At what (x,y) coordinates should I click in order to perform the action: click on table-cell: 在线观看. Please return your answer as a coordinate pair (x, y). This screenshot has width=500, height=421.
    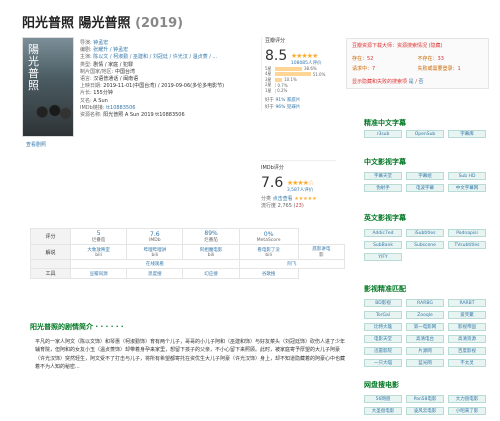
    Looking at the image, I should click on (155, 264).